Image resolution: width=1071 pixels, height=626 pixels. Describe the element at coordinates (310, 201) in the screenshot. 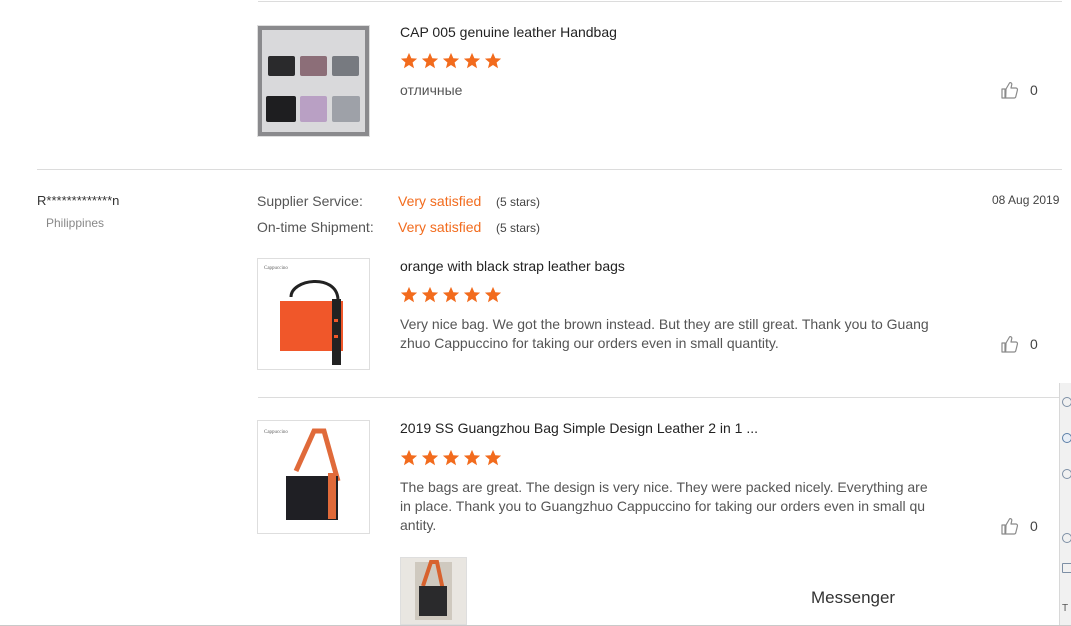

I see `supplier-service-label: Supplier Service:` at that location.